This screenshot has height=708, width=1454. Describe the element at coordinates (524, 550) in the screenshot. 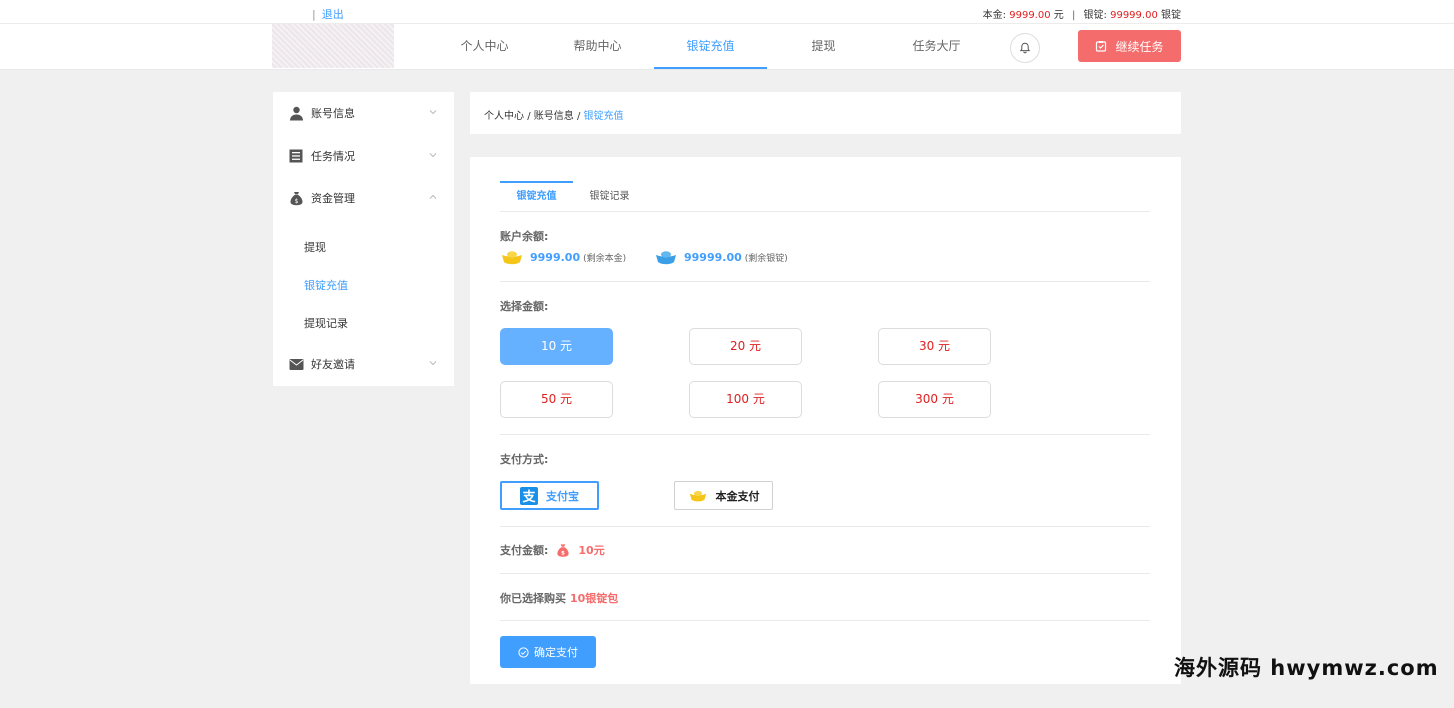

I see `paid-amount-label: 支付金额:` at that location.